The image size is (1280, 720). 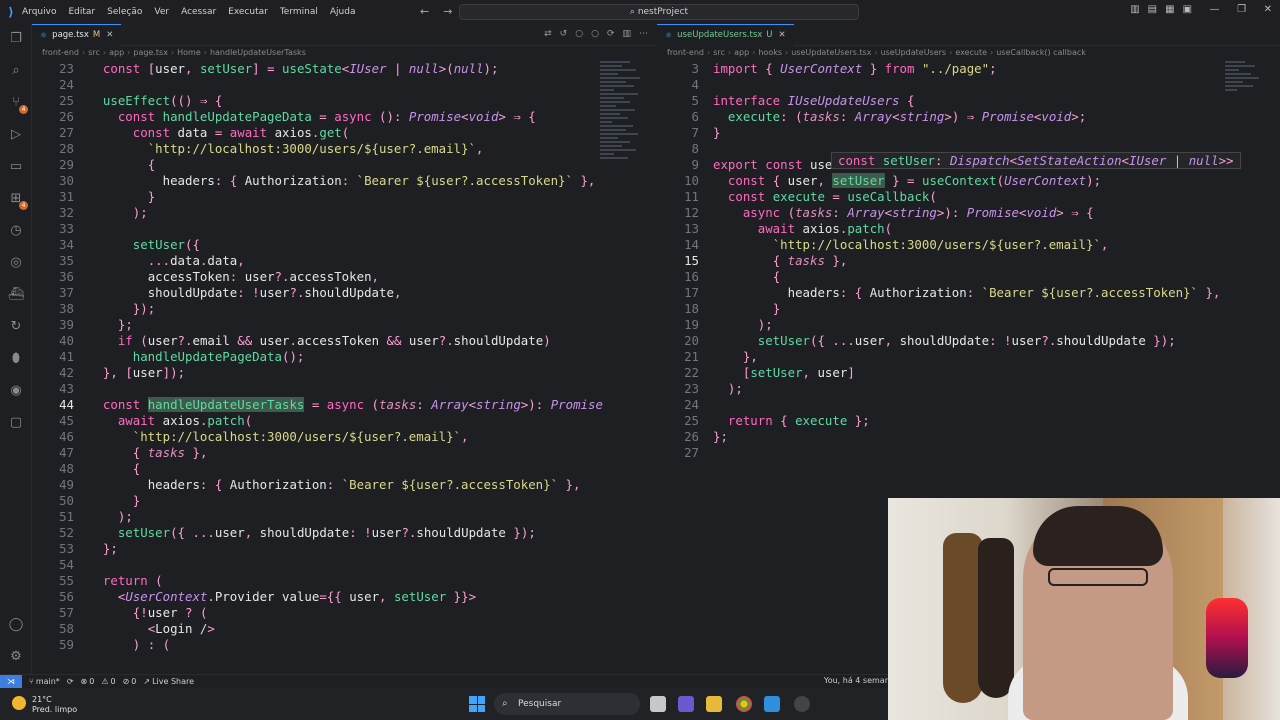 I want to click on code-line: 25 return { execute };, so click(x=938, y=421).